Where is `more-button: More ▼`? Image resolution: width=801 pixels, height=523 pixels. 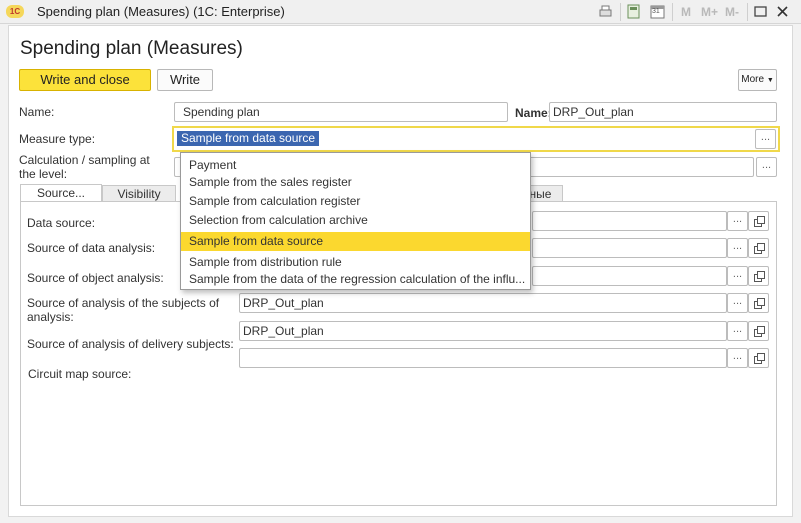
more-button: More ▼ is located at coordinates (757, 80).